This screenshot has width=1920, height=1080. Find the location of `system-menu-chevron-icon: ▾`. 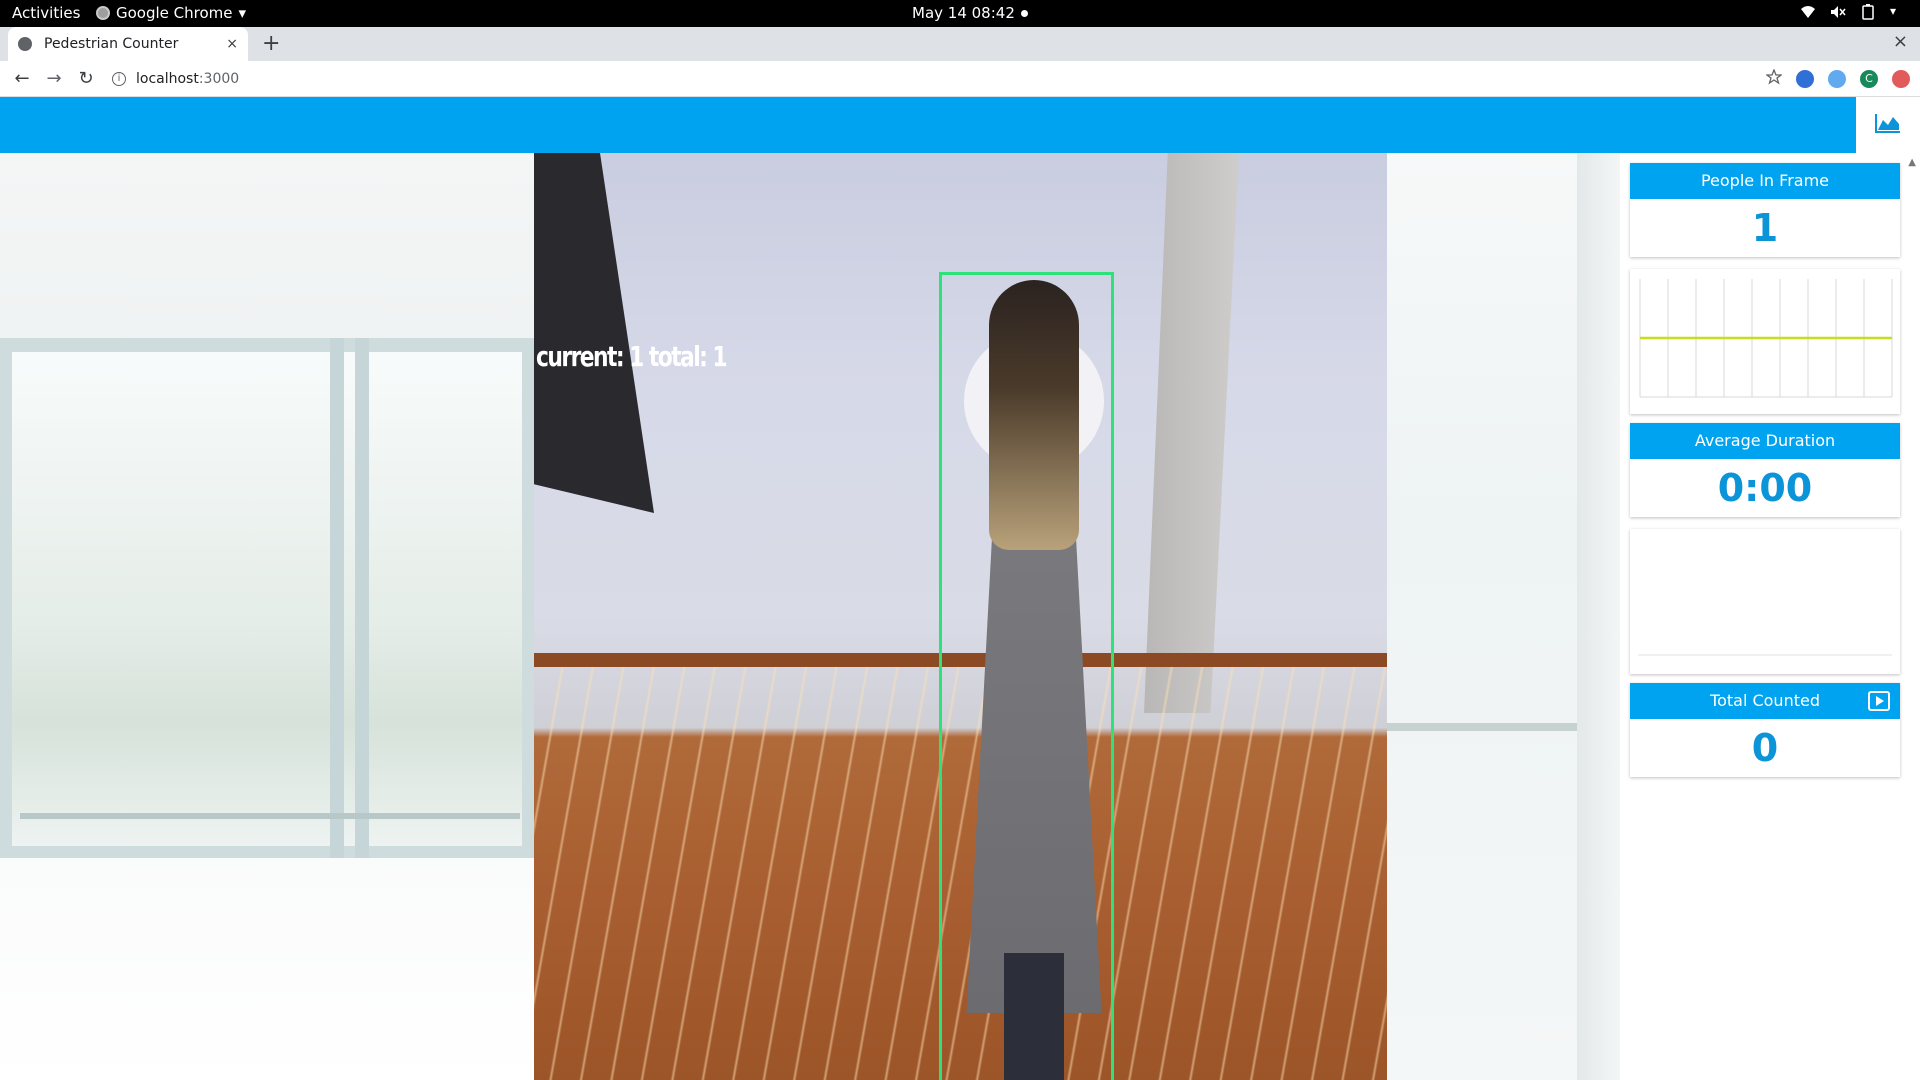

system-menu-chevron-icon: ▾ is located at coordinates (1893, 11).